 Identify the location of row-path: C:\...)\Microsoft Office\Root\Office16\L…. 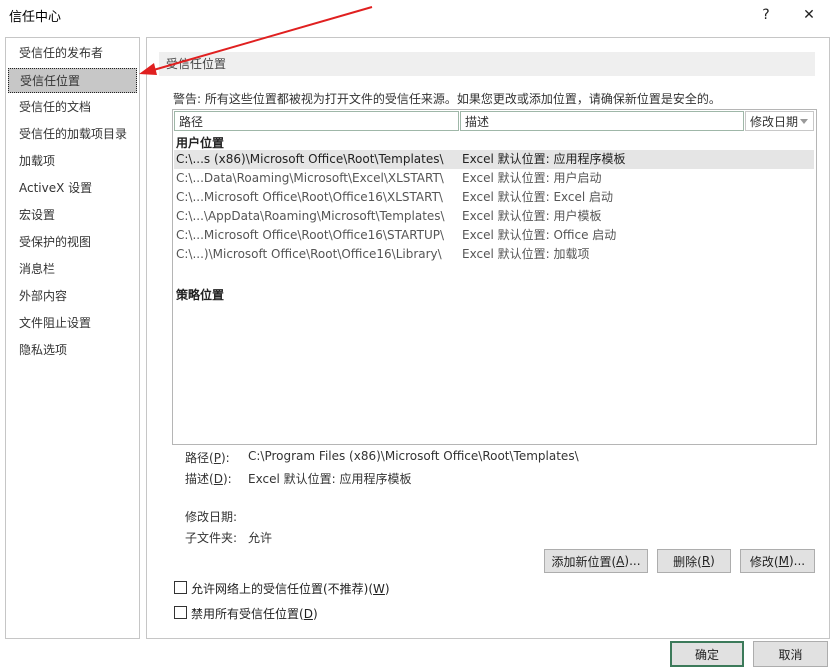
(309, 254).